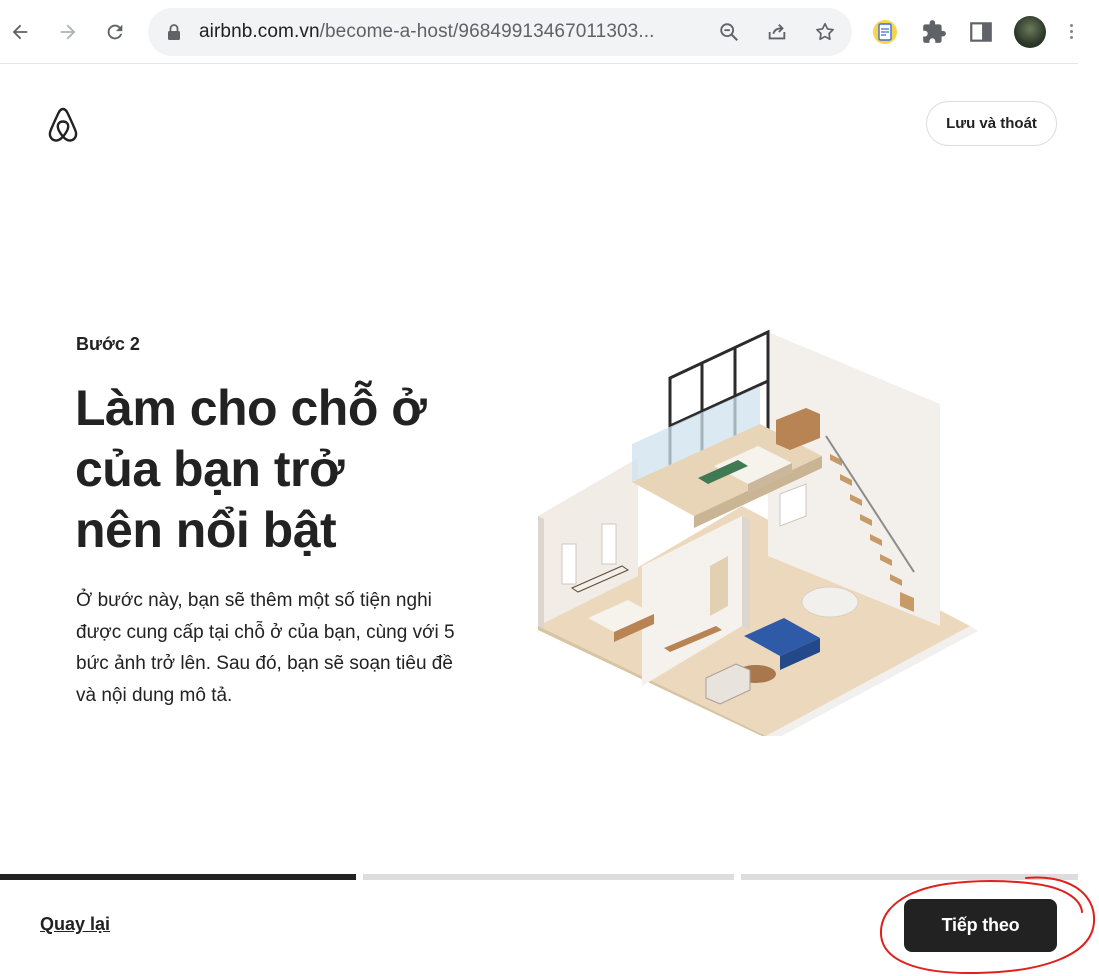 Image resolution: width=1099 pixels, height=976 pixels. I want to click on progress-fill, so click(178, 877).